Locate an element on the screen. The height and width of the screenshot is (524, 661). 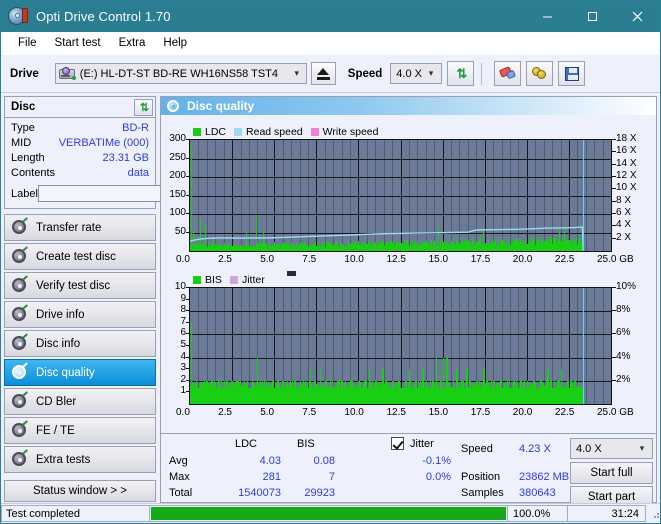
start-part-label: Start part is located at coordinates (611, 497).